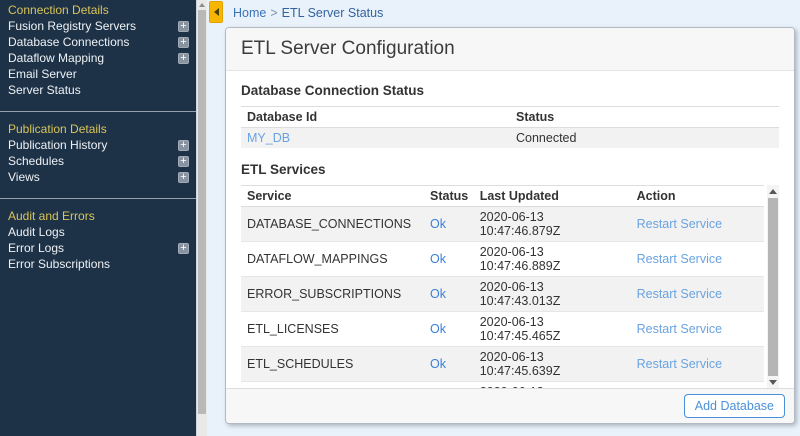 The image size is (800, 436). What do you see at coordinates (773, 382) in the screenshot?
I see `scroll-down-arrow-icon` at bounding box center [773, 382].